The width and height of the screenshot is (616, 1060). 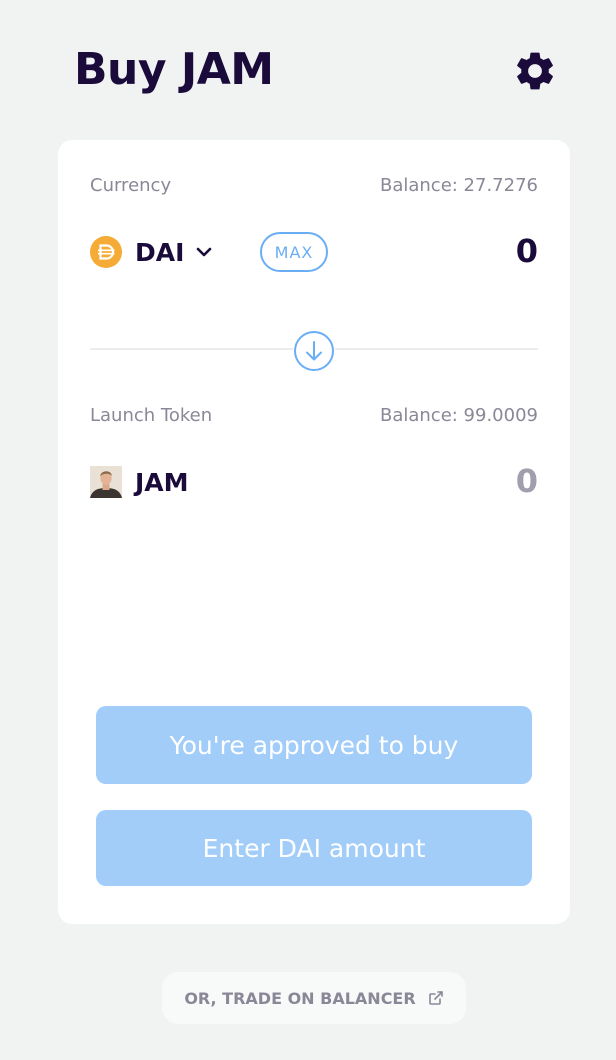 I want to click on currency-label: Currency, so click(x=131, y=185).